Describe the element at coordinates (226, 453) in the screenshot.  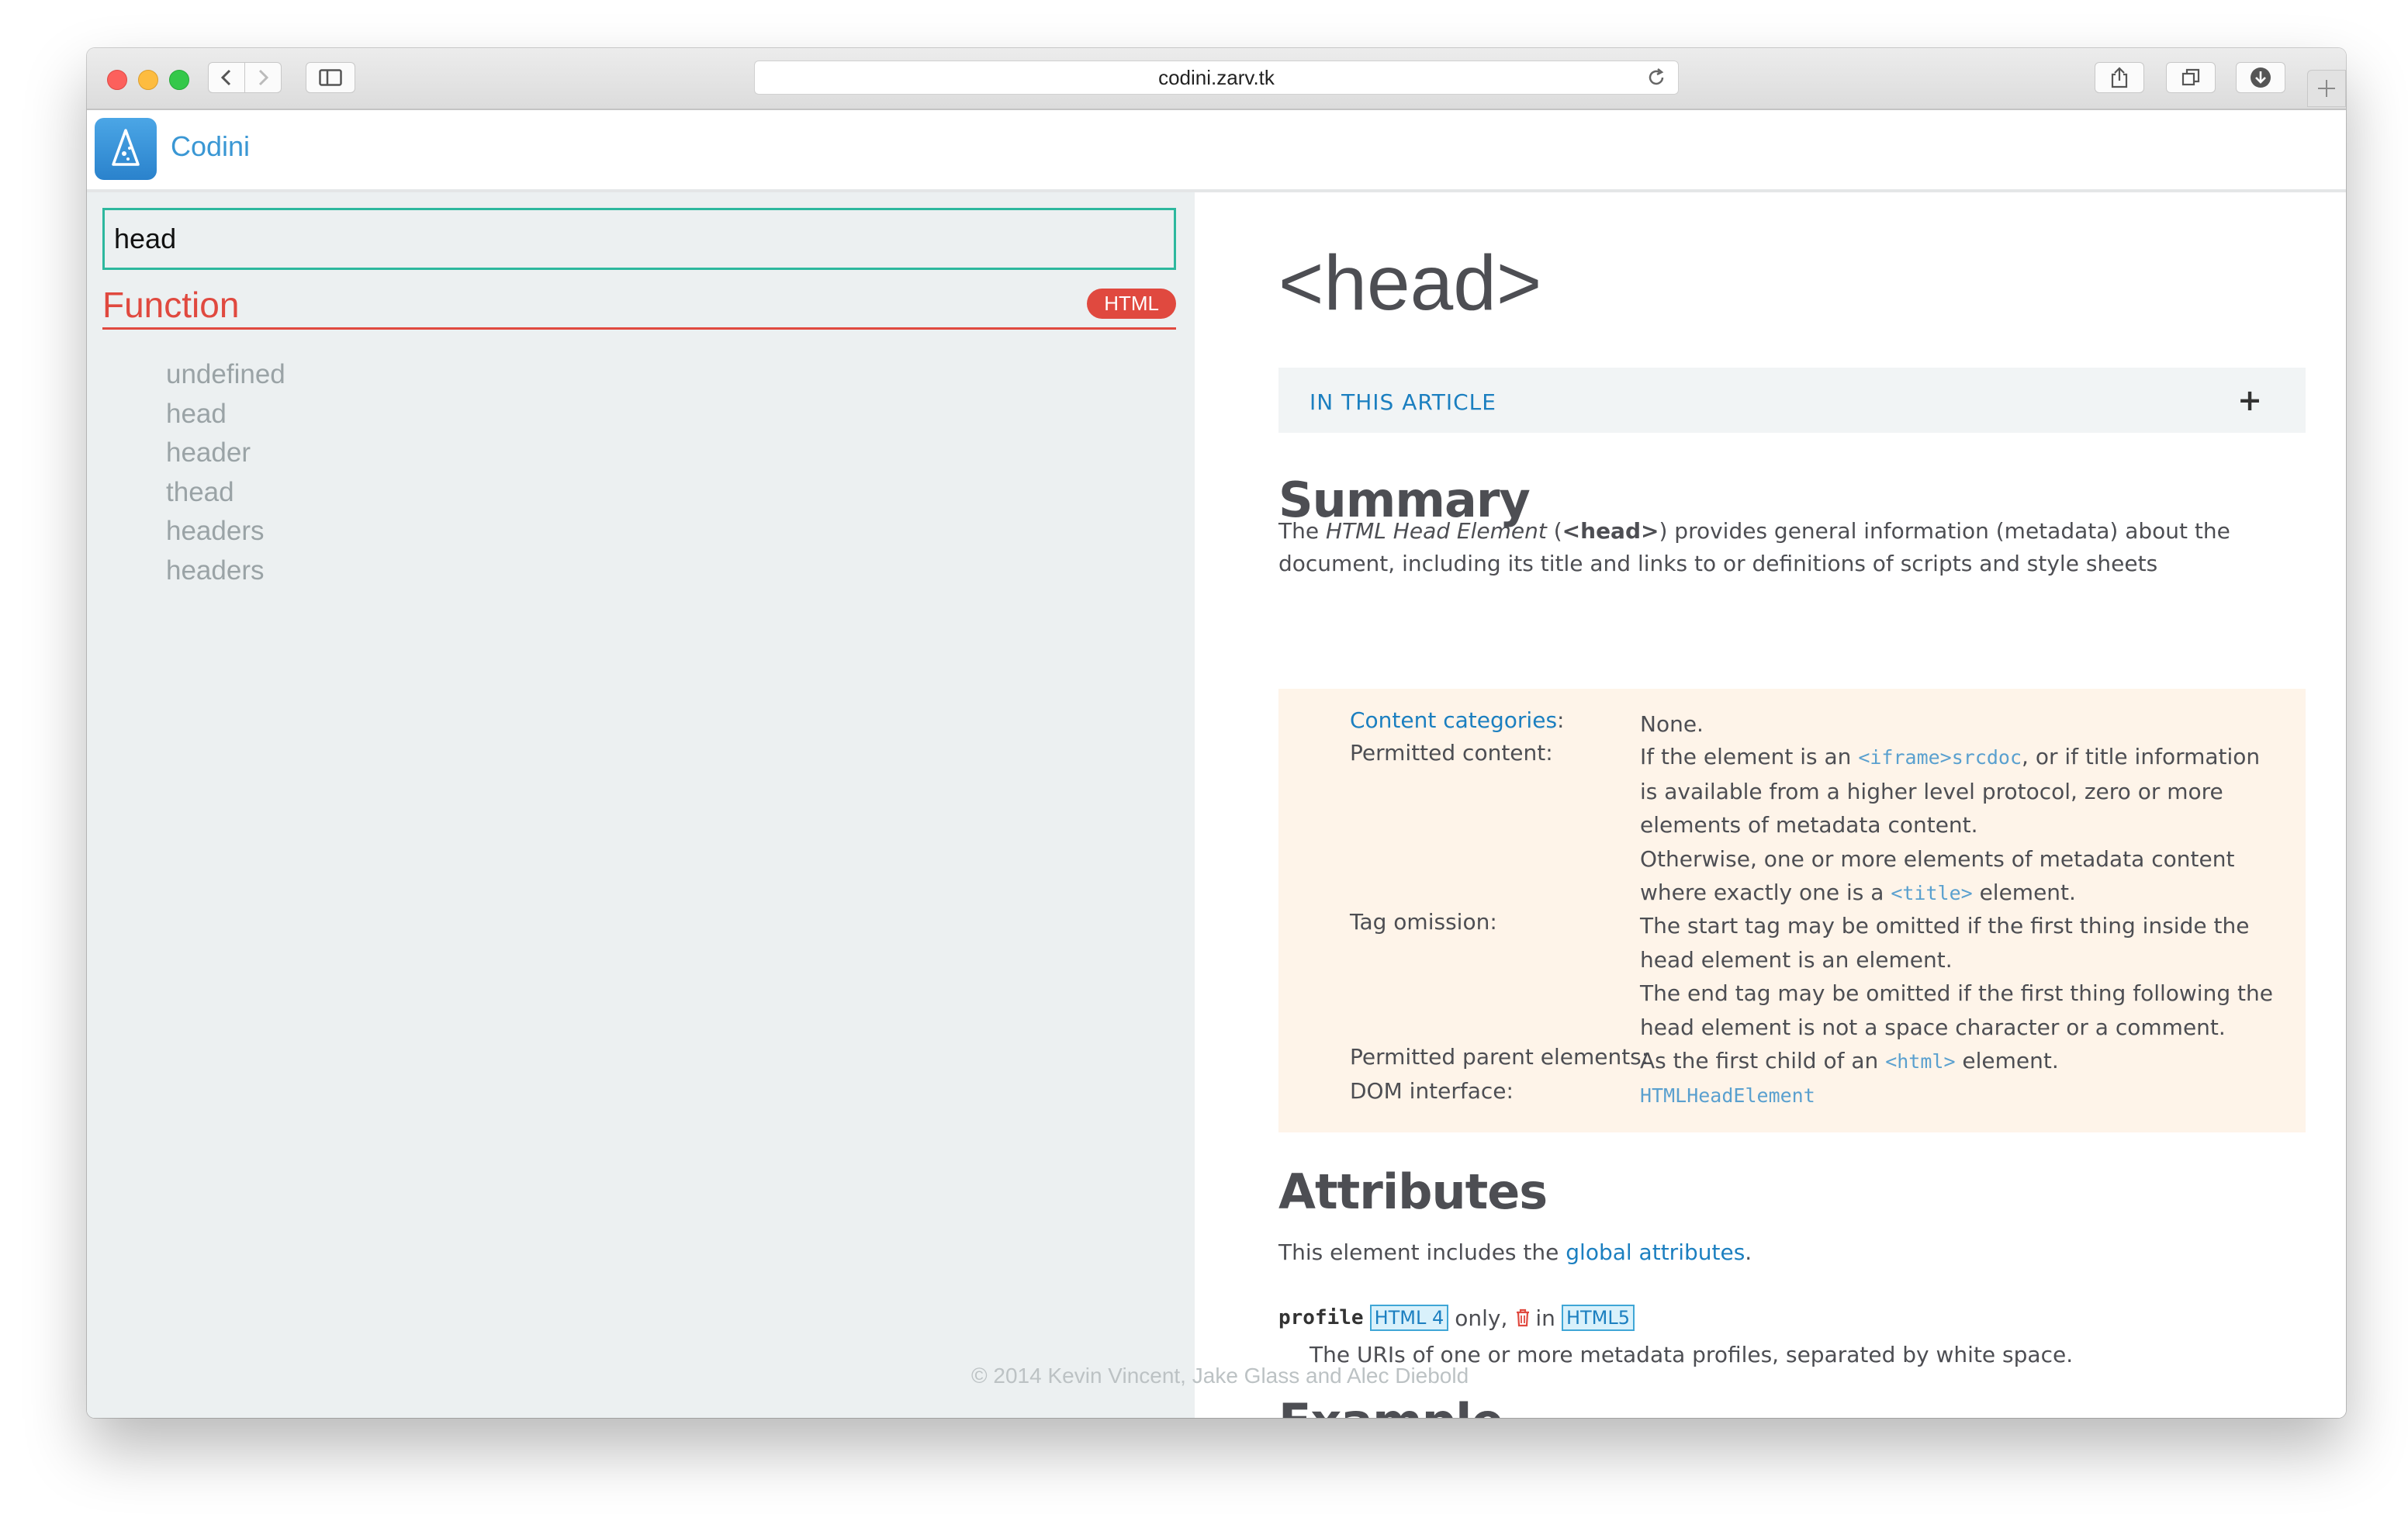
I see `result-item: header` at that location.